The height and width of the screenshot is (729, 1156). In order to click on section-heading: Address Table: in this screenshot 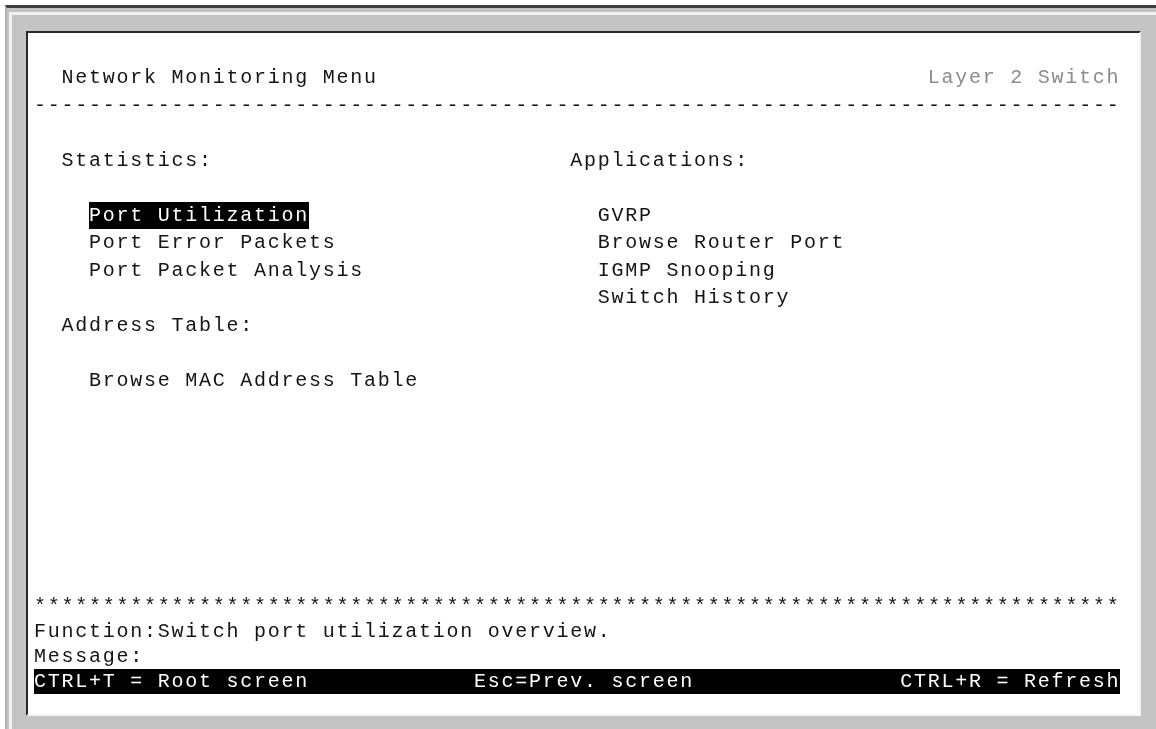, I will do `click(158, 325)`.